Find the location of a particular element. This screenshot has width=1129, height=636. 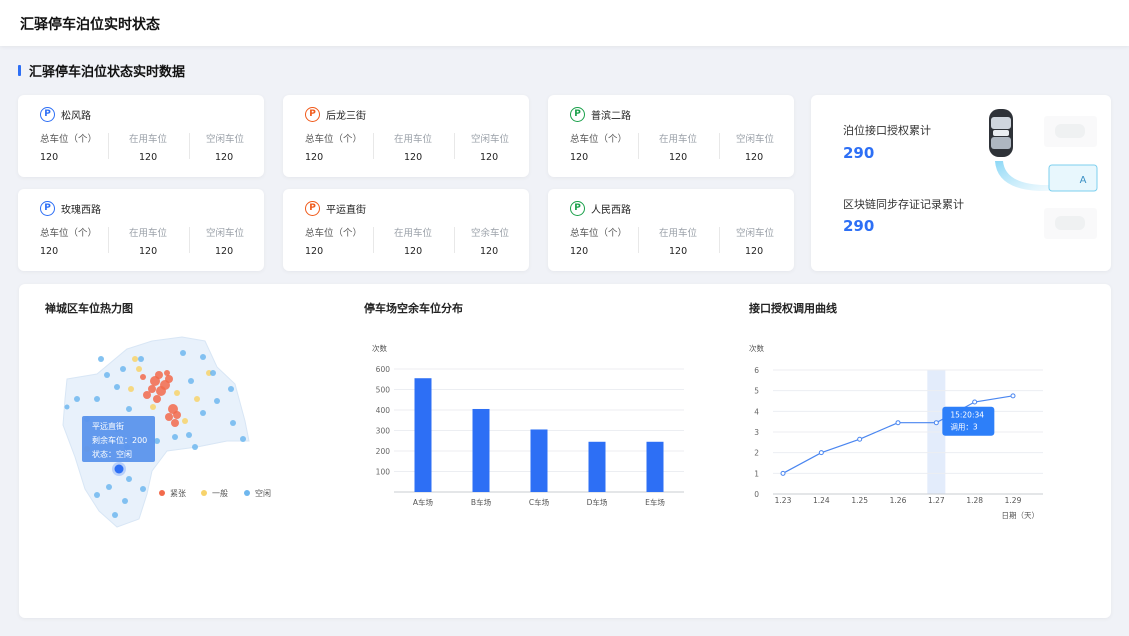

bar-chart: 次数 100 200 300 400 500 600 A车场 B车场 C车场 D车场 E车场 is located at coordinates (528, 425).